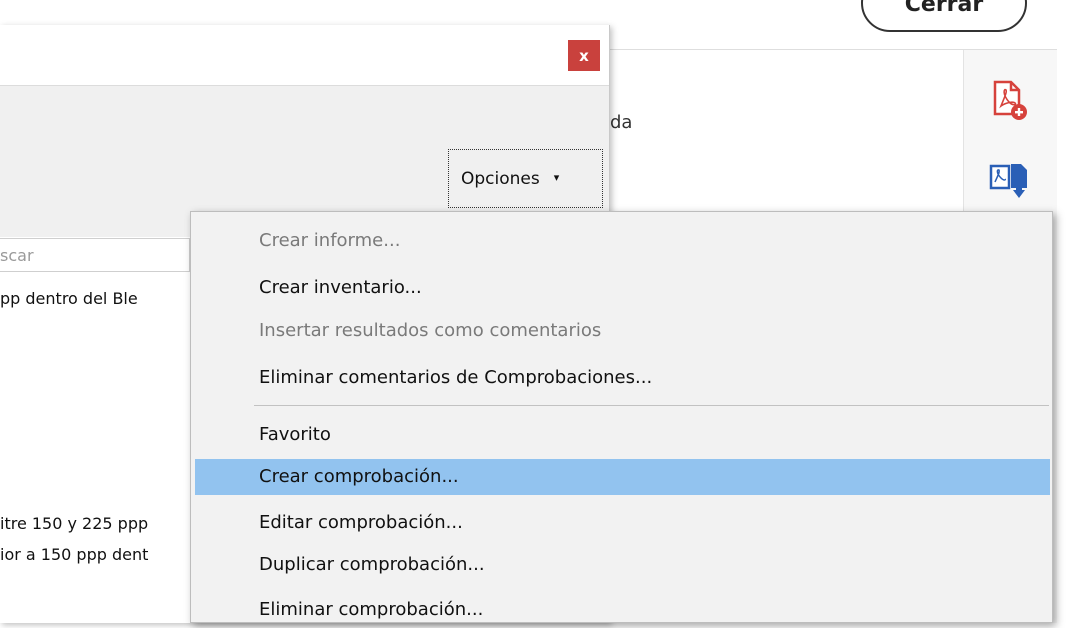 The width and height of the screenshot is (1083, 628). What do you see at coordinates (1009, 182) in the screenshot?
I see `export-pdf-icon` at bounding box center [1009, 182].